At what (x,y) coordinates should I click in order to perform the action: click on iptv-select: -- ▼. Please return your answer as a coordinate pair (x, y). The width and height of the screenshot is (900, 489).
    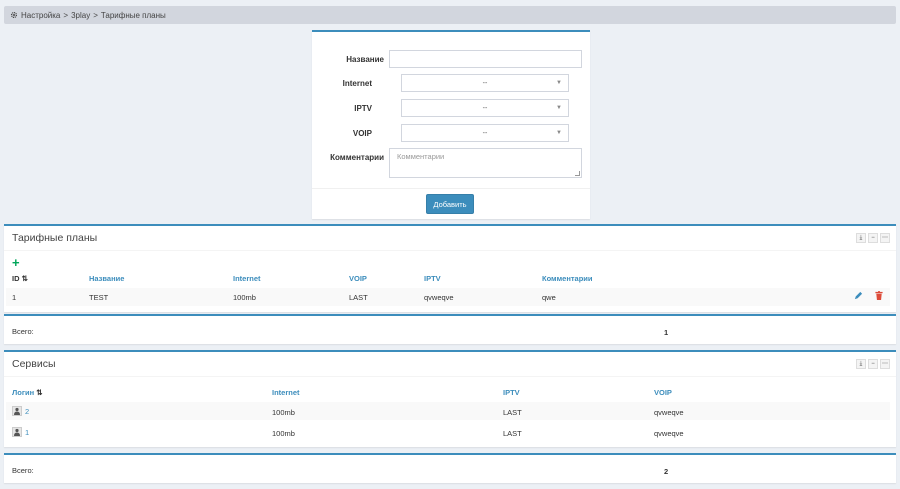
    Looking at the image, I should click on (485, 108).